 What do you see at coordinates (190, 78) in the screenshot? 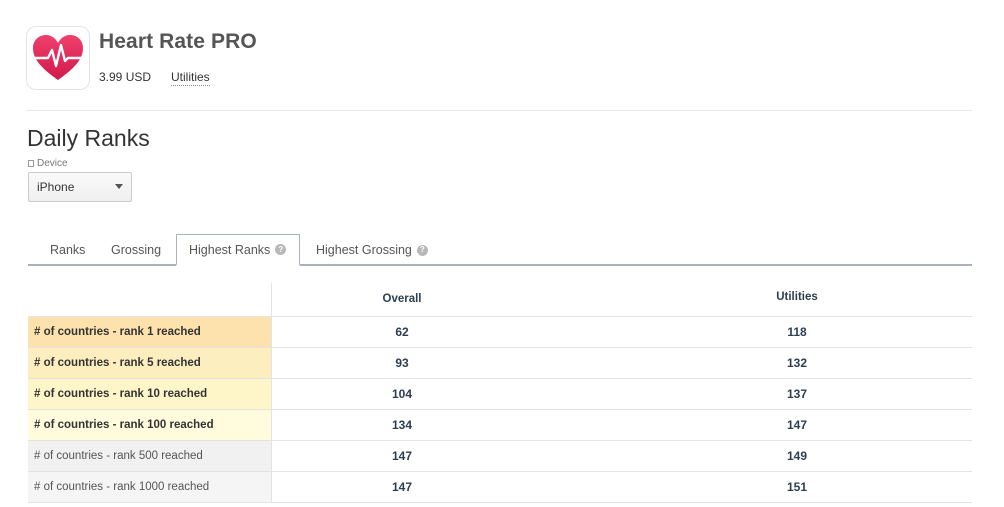
I see `app-category-link: Utilities` at bounding box center [190, 78].